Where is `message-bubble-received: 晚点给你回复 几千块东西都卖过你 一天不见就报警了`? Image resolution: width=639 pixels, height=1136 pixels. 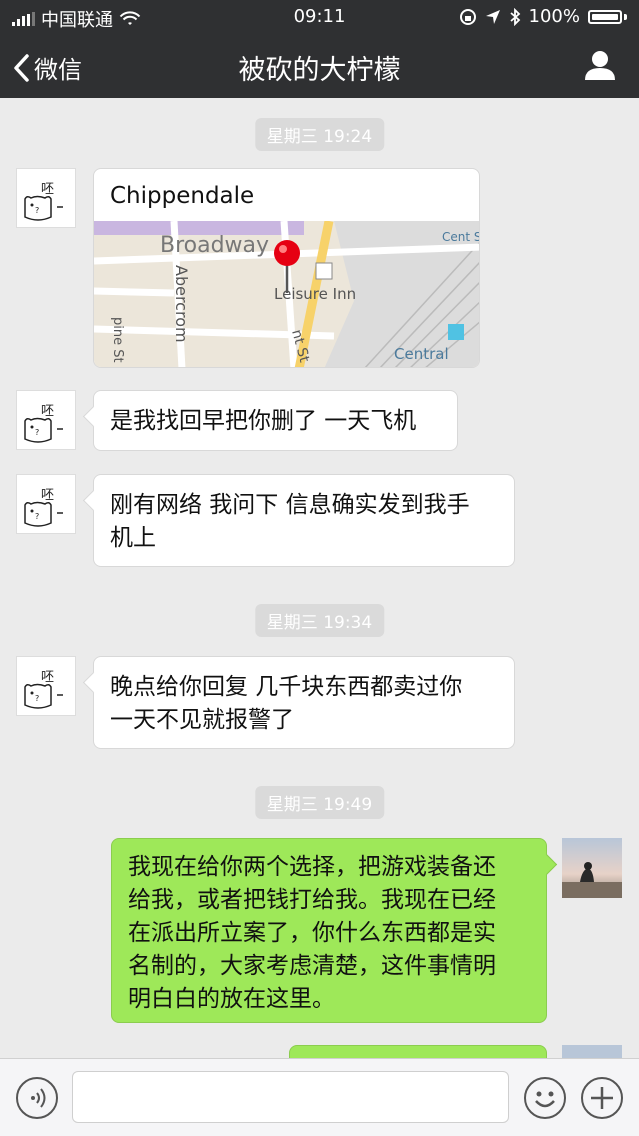
message-bubble-received: 晚点给你回复 几千块东西都卖过你 一天不见就报警了 is located at coordinates (304, 702).